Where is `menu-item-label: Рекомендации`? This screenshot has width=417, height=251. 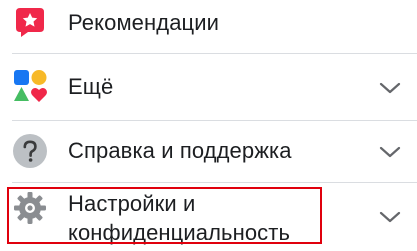
menu-item-label: Рекомендации is located at coordinates (144, 22).